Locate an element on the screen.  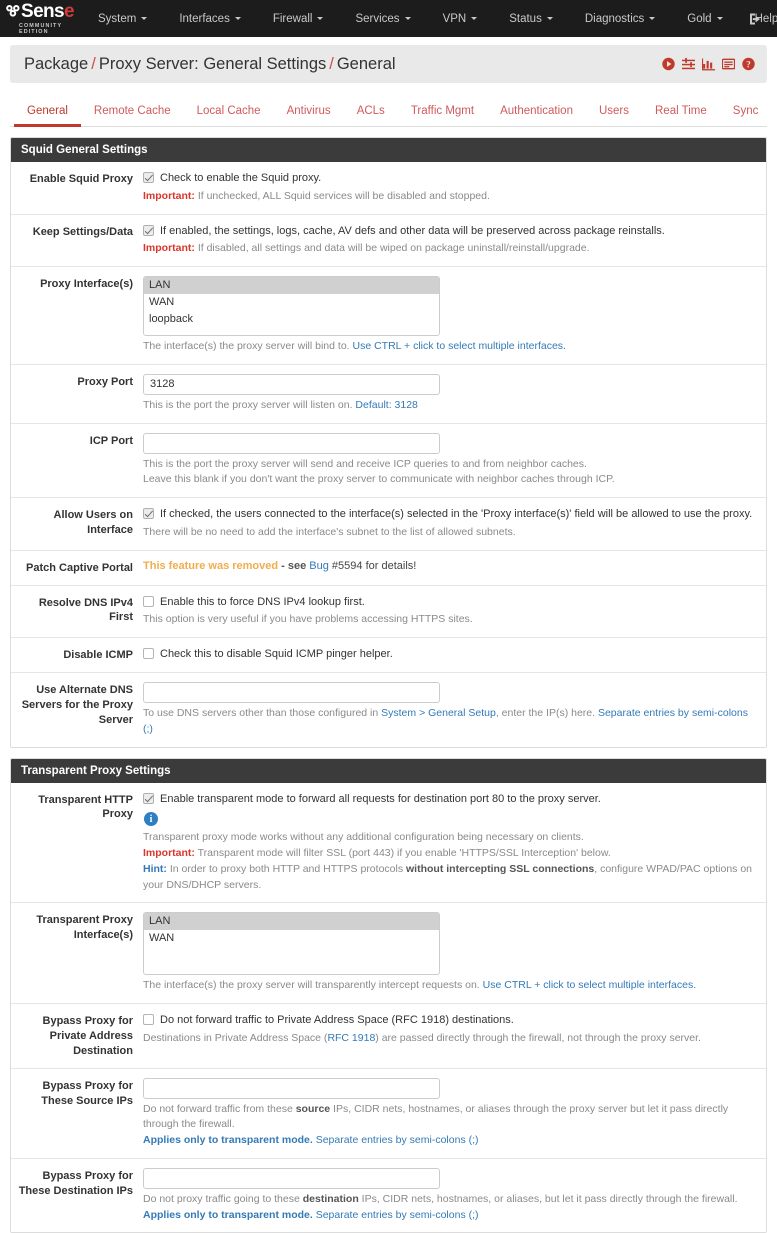
field-label: ICP Port is located at coordinates (111, 440).